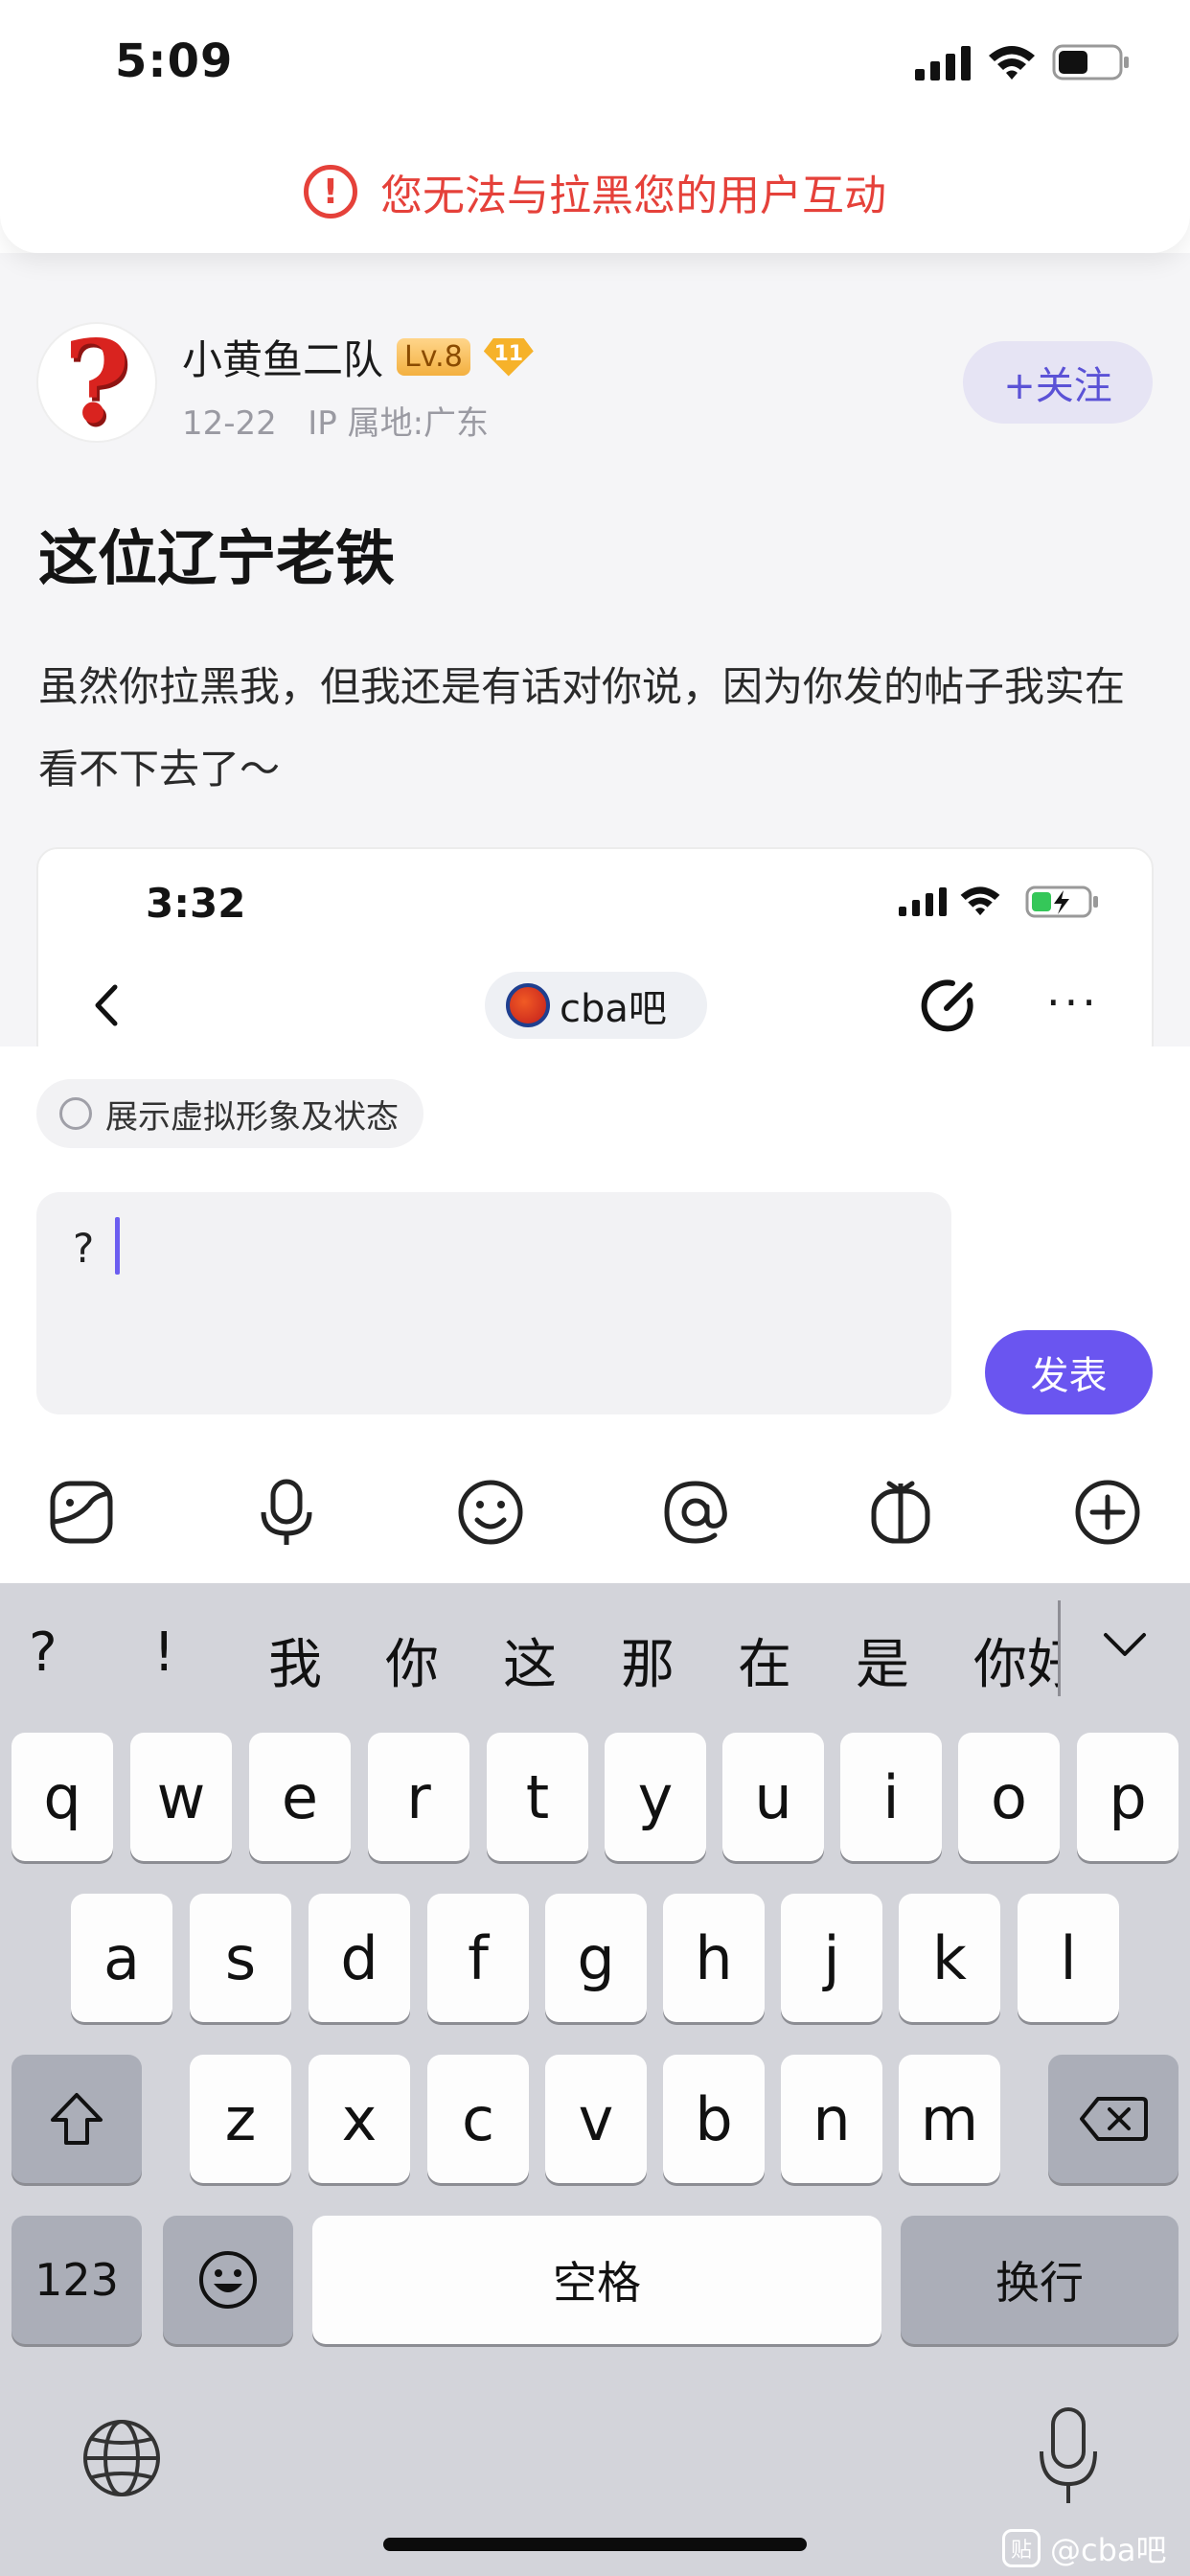 This screenshot has width=1190, height=2576. What do you see at coordinates (494, 1303) in the screenshot?
I see `reply-input: ?` at bounding box center [494, 1303].